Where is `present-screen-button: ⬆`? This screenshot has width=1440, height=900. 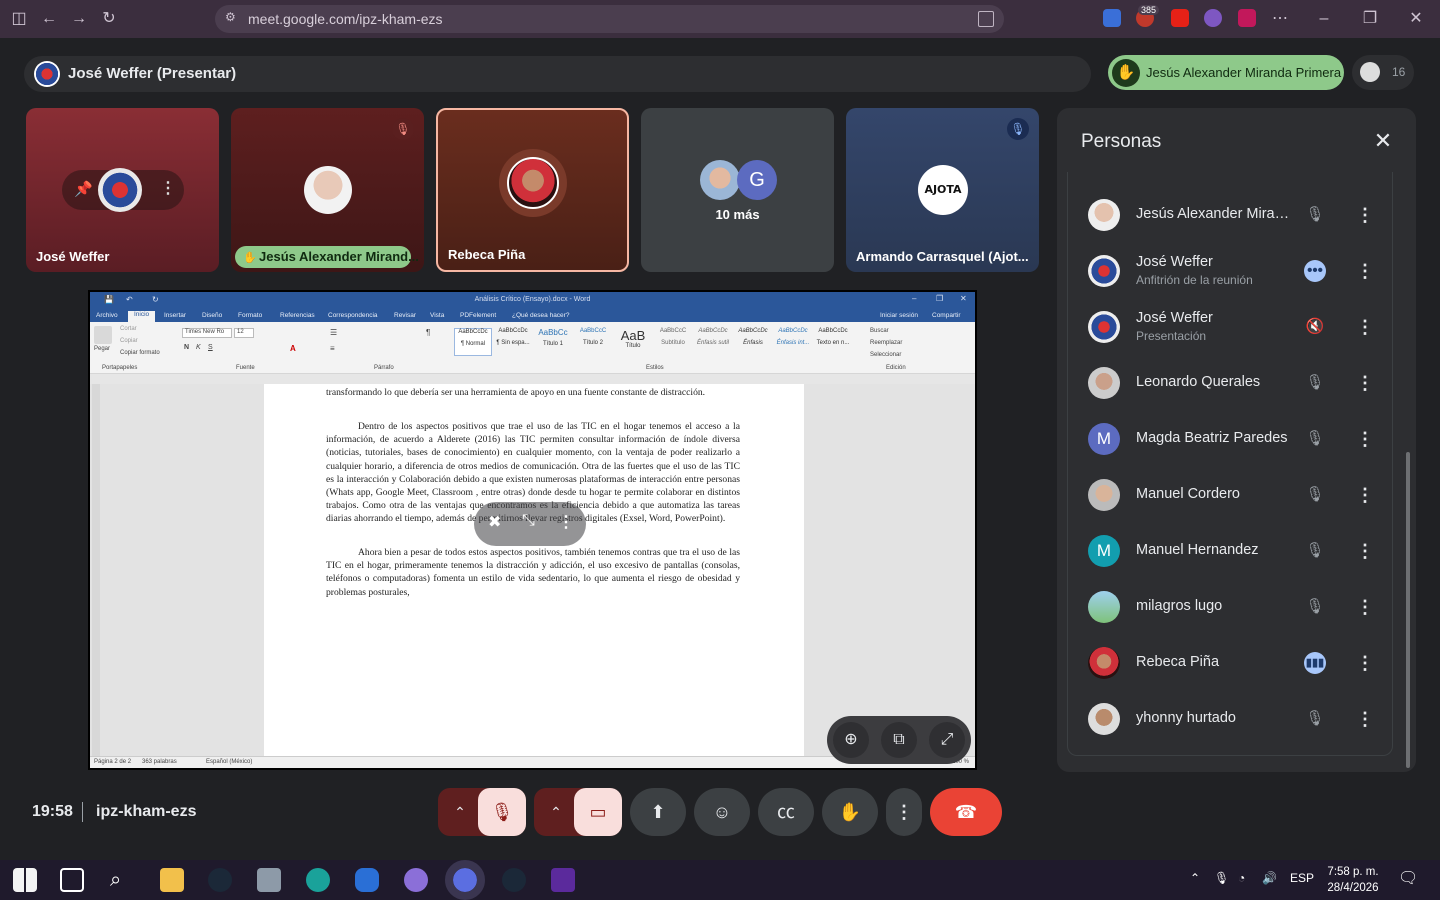 present-screen-button: ⬆ is located at coordinates (658, 812).